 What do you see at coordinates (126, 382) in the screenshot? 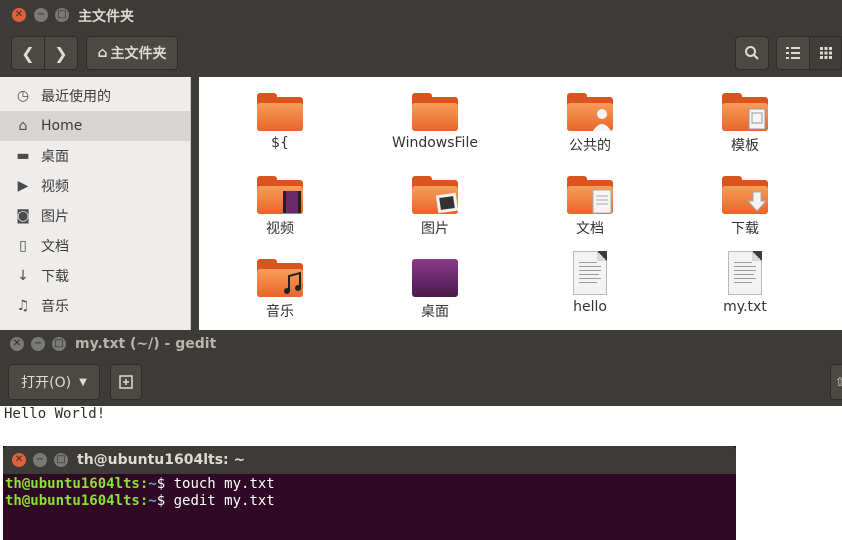
I see `new-tab-button` at bounding box center [126, 382].